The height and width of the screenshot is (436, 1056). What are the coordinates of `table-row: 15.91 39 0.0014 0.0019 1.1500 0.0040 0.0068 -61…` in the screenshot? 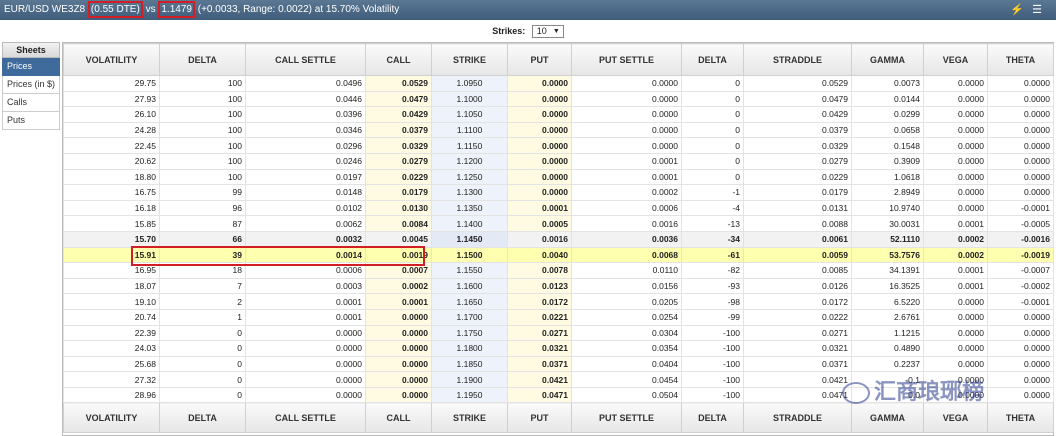 It's located at (558, 255).